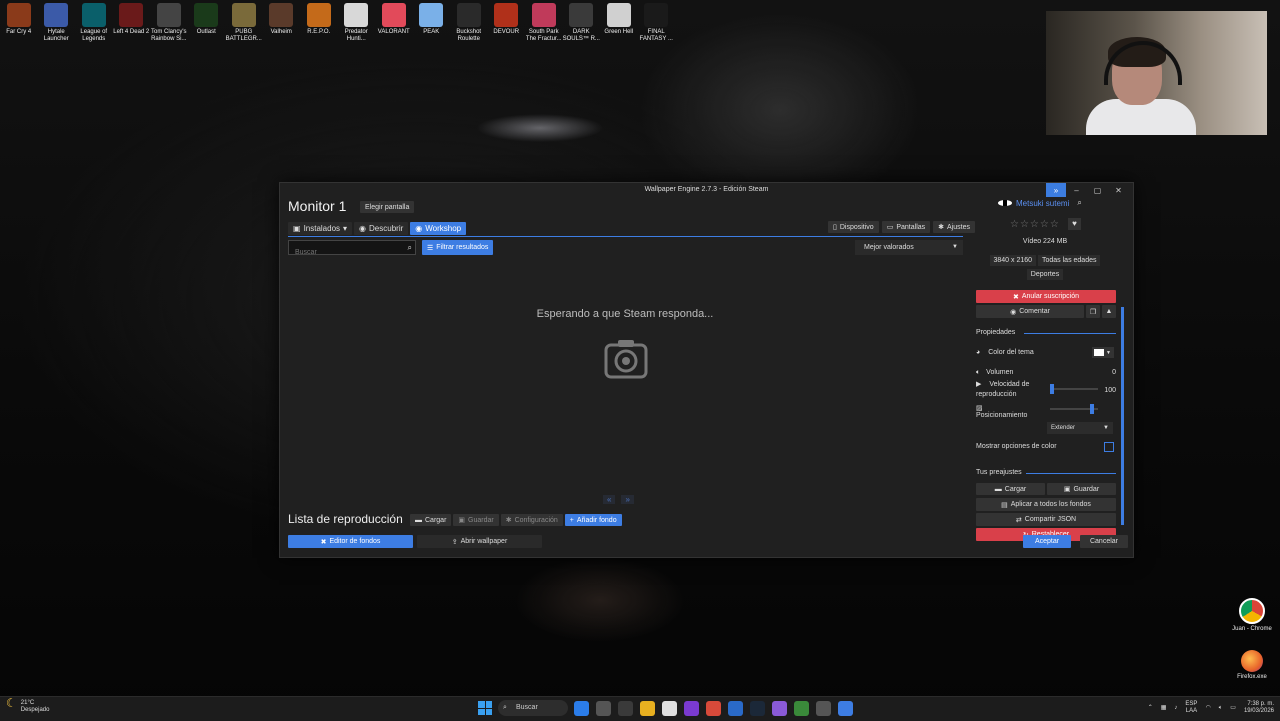 The width and height of the screenshot is (1280, 721). I want to click on desktop-icon: Hytale Launcher, so click(57, 23).